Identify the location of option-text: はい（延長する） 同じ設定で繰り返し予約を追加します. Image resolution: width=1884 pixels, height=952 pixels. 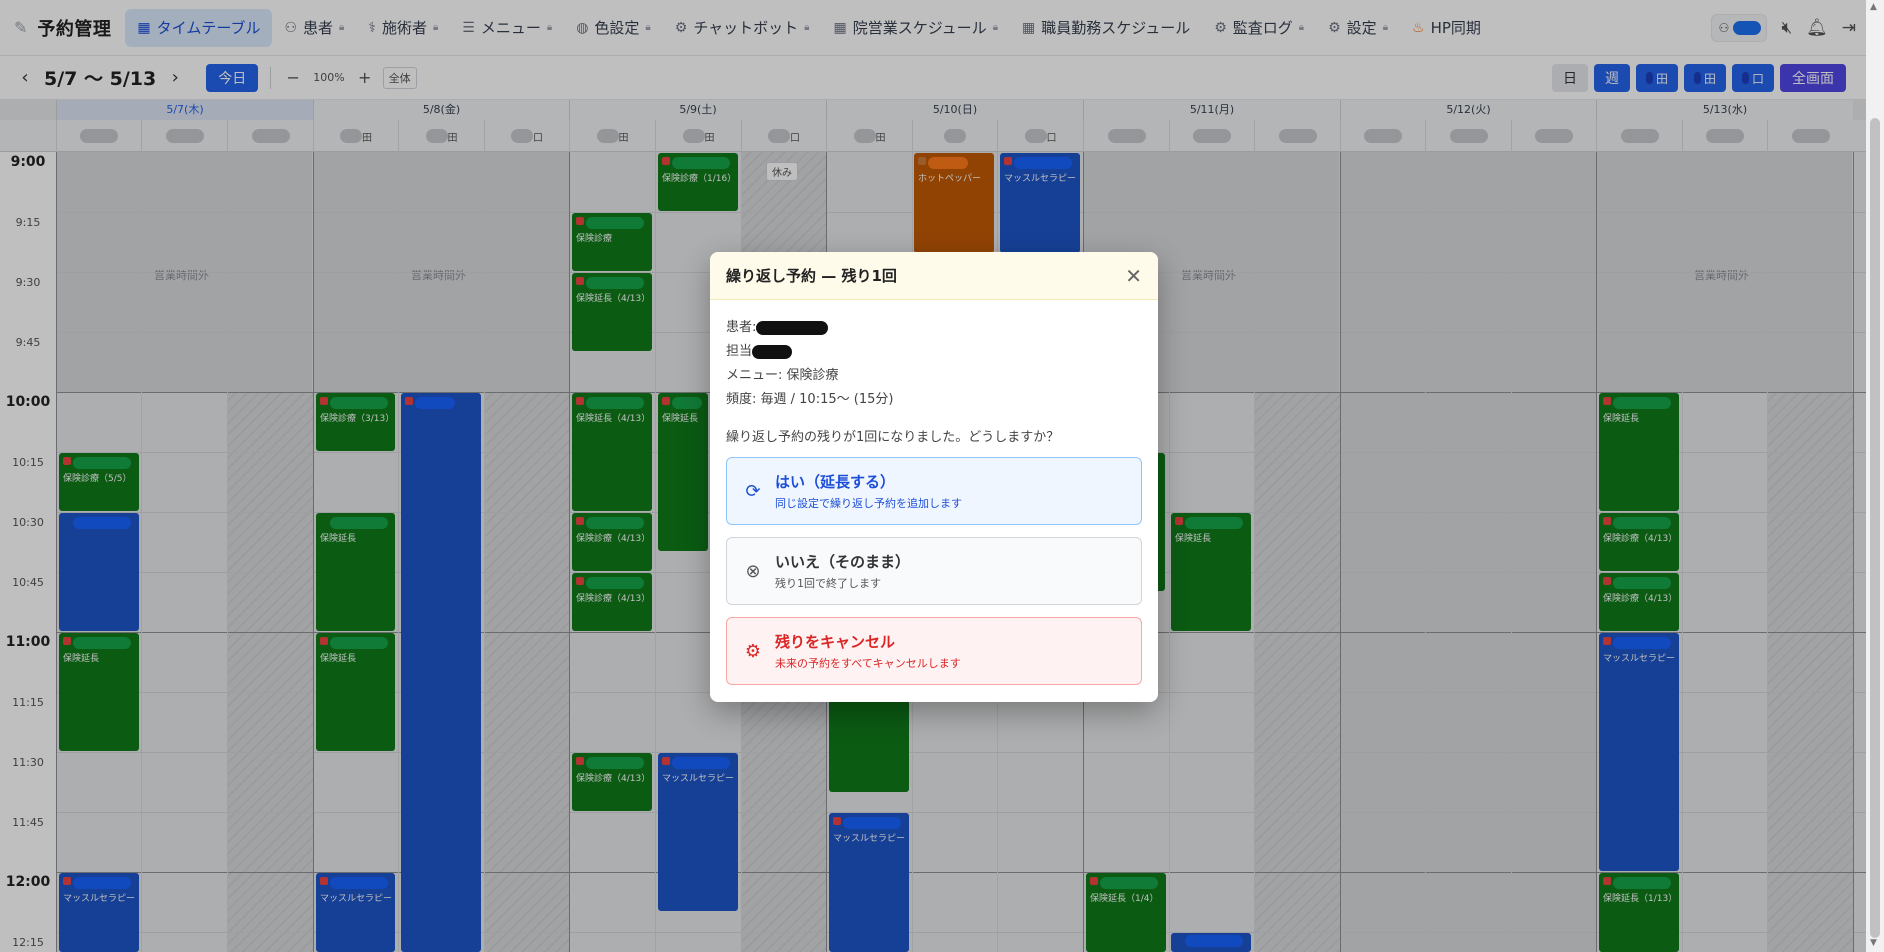
(868, 491).